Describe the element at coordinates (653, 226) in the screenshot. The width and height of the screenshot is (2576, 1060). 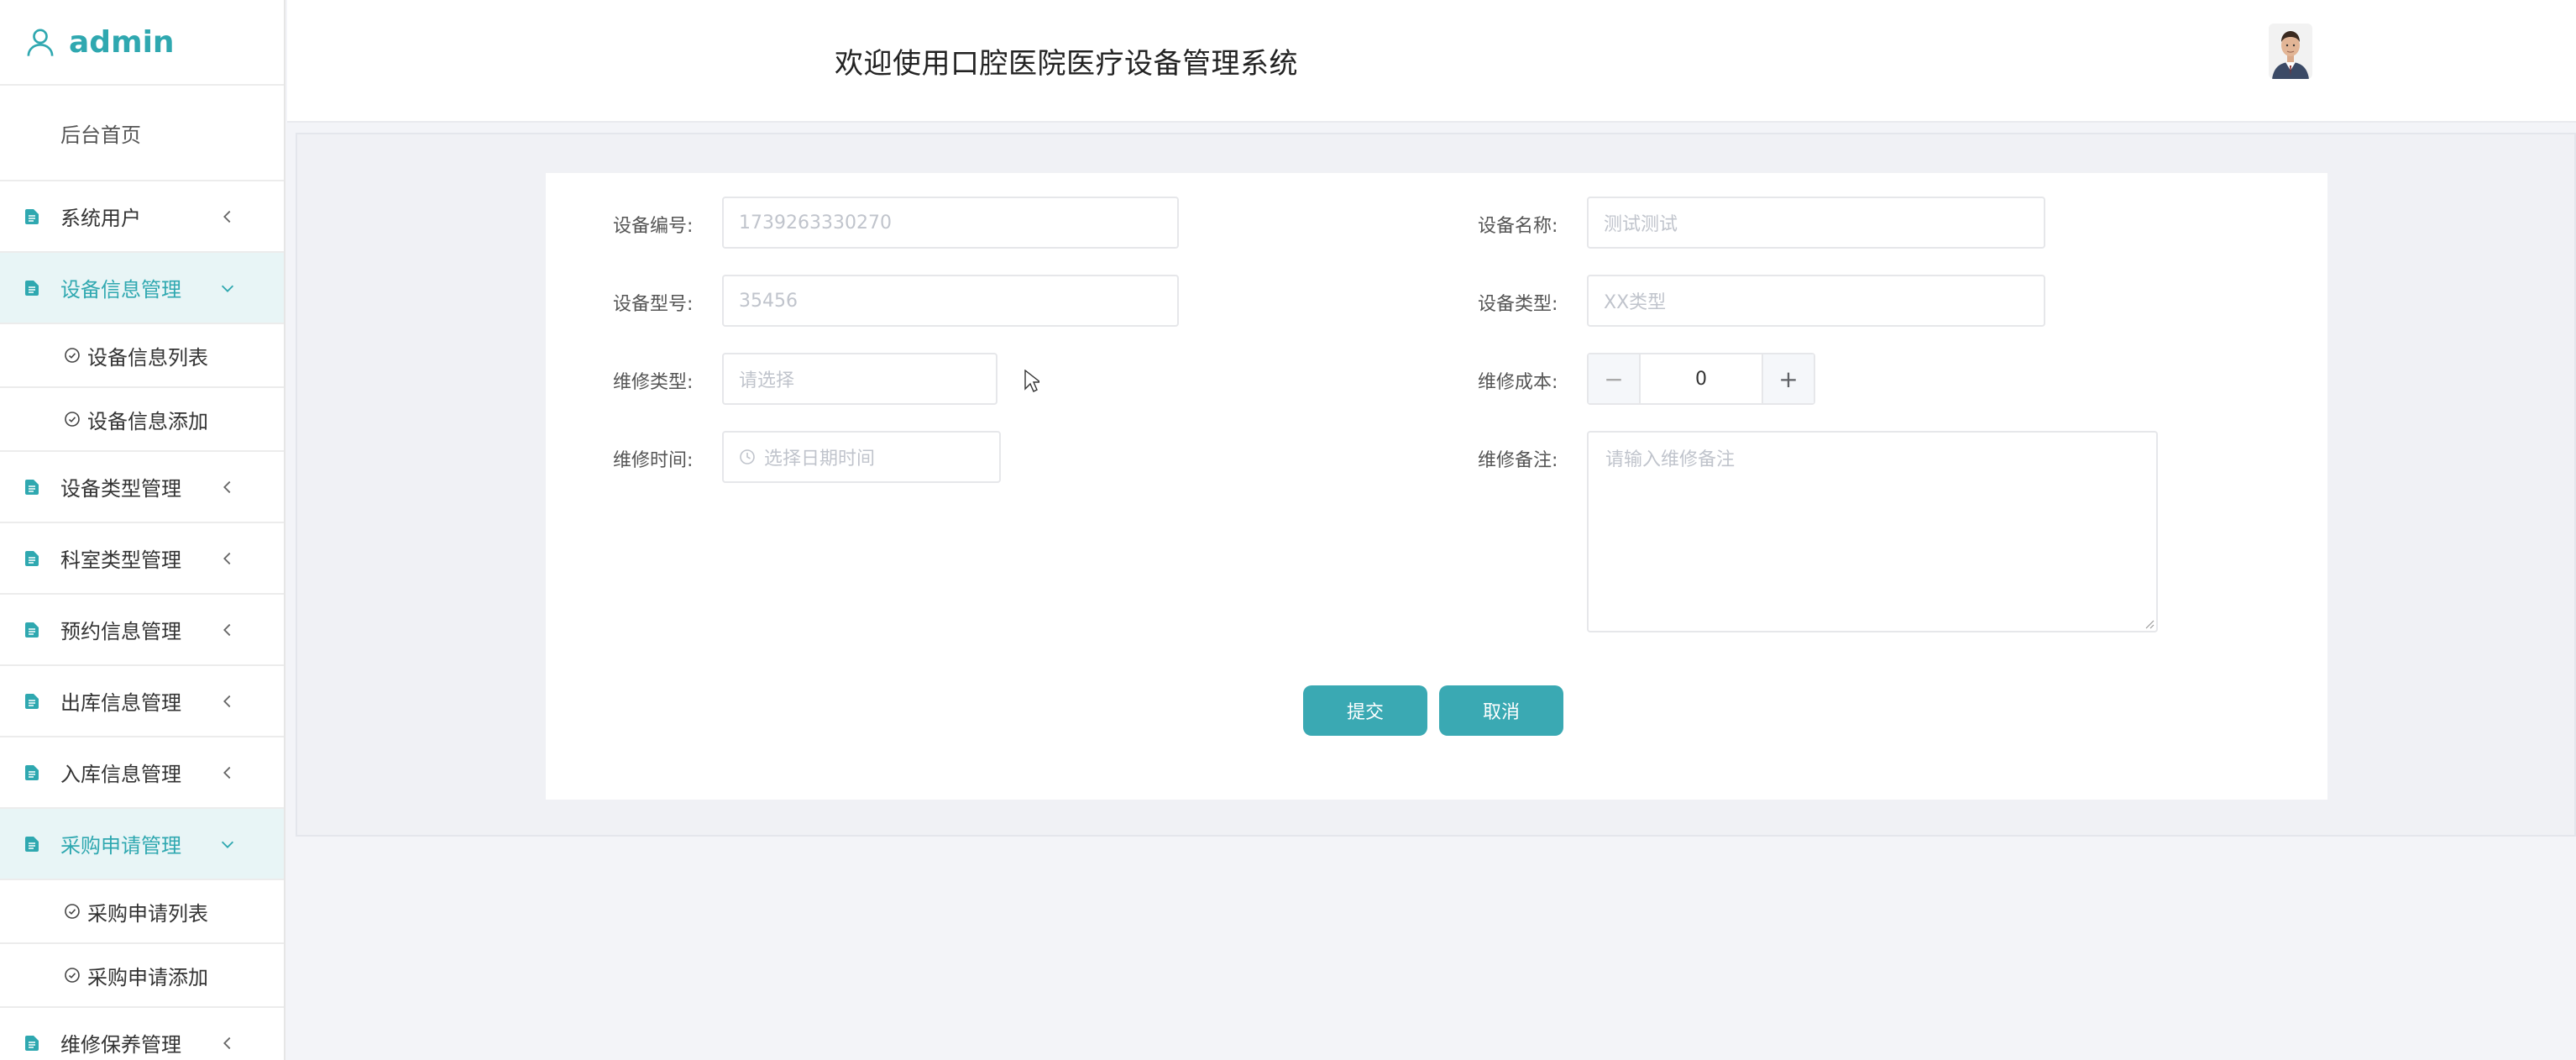
I see `device-no-label: 设备编号:` at that location.